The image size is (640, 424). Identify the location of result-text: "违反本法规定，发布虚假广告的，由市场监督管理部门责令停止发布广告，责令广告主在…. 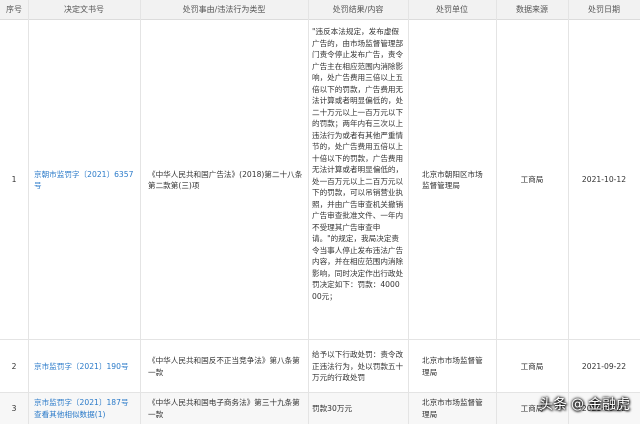
(358, 164).